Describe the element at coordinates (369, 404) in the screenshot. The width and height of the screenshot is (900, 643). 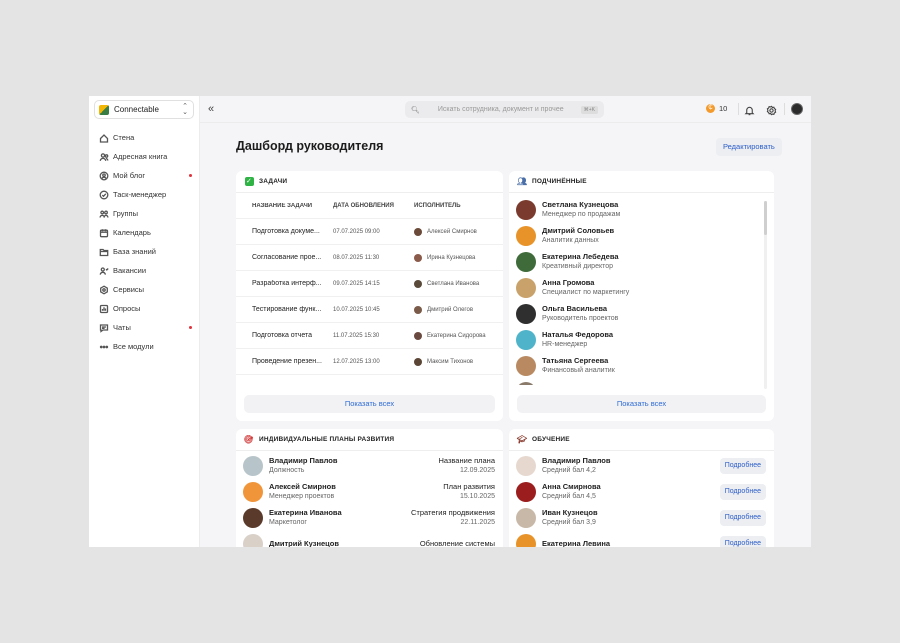
I see `tasks-show-all-button: Показать всех` at that location.